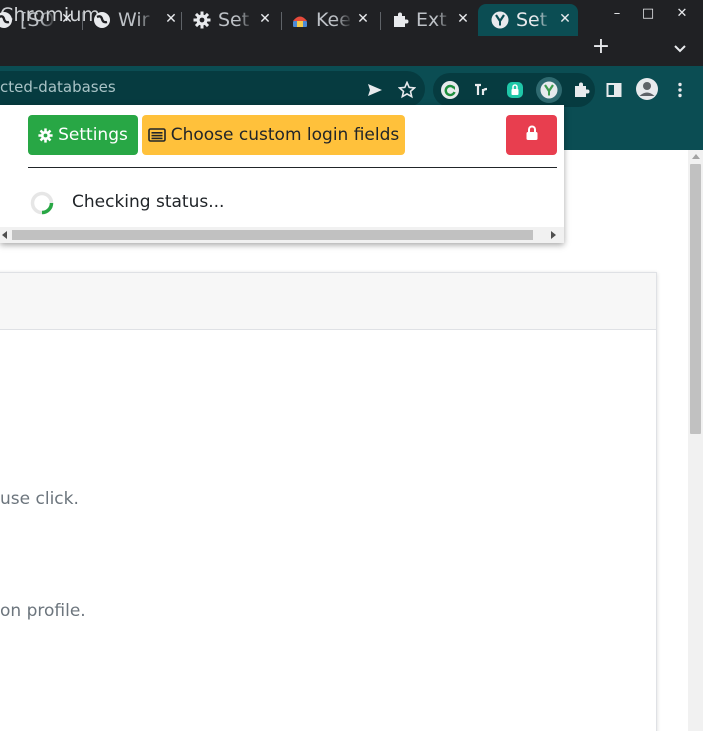 This screenshot has height=731, width=703. I want to click on tab-keepass: Kee ✕, so click(333, 20).